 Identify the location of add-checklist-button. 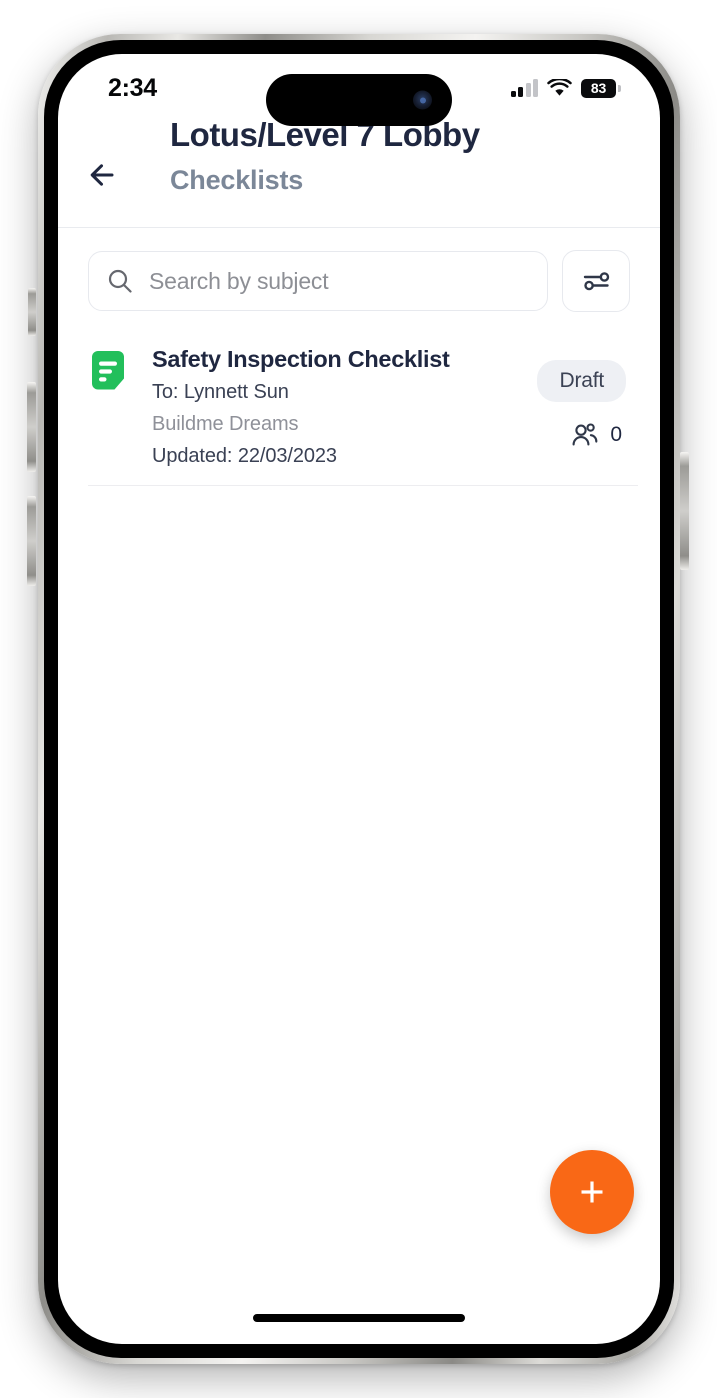
(592, 1192).